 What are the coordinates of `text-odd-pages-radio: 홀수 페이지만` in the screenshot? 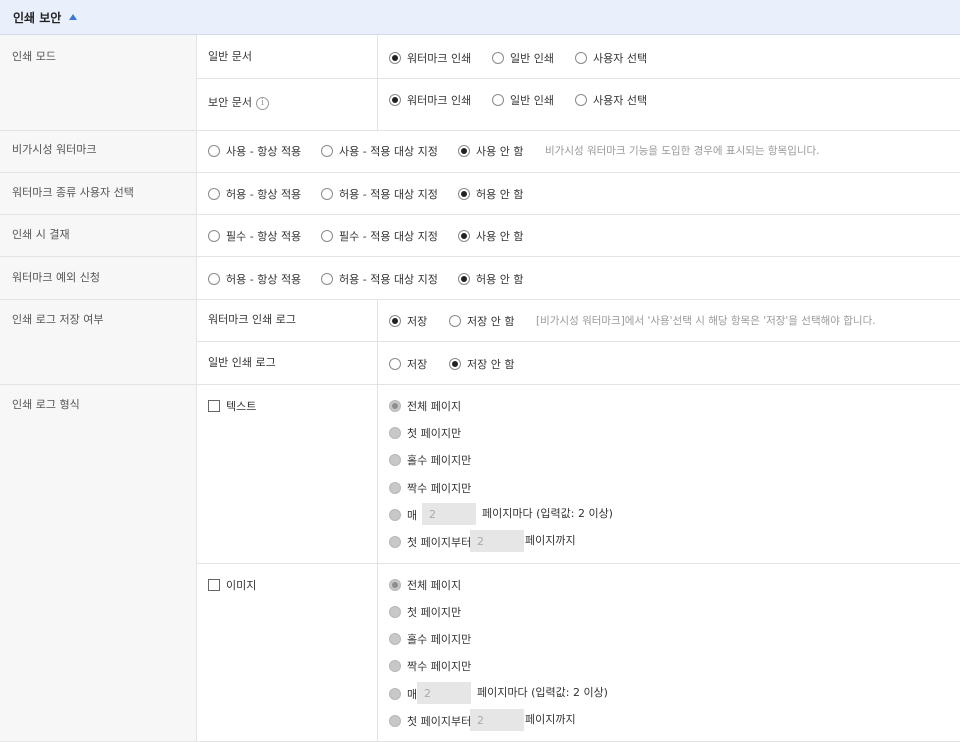 It's located at (430, 460).